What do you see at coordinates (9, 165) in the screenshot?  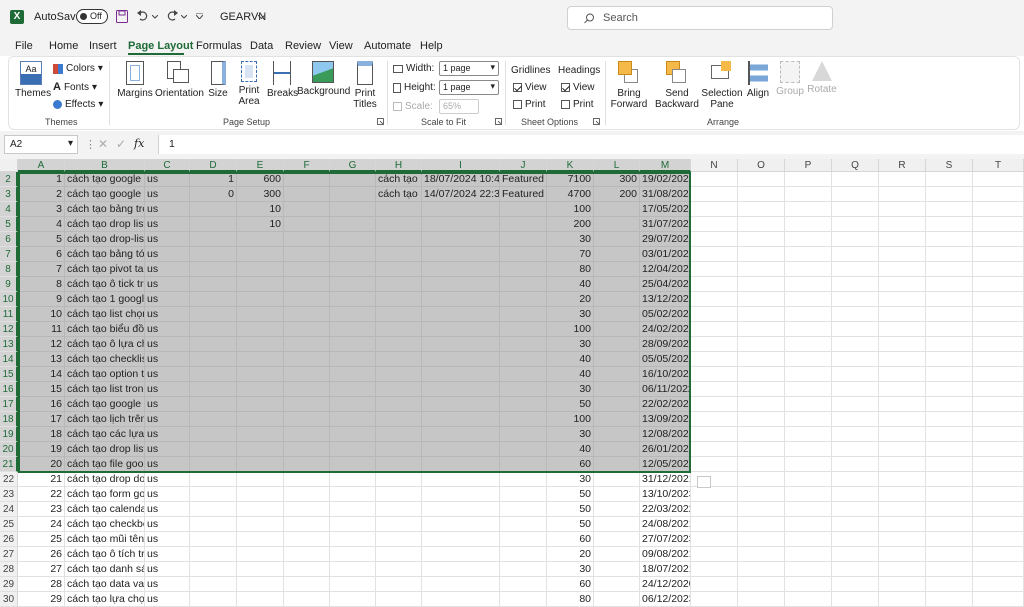 I see `select-all-corner` at bounding box center [9, 165].